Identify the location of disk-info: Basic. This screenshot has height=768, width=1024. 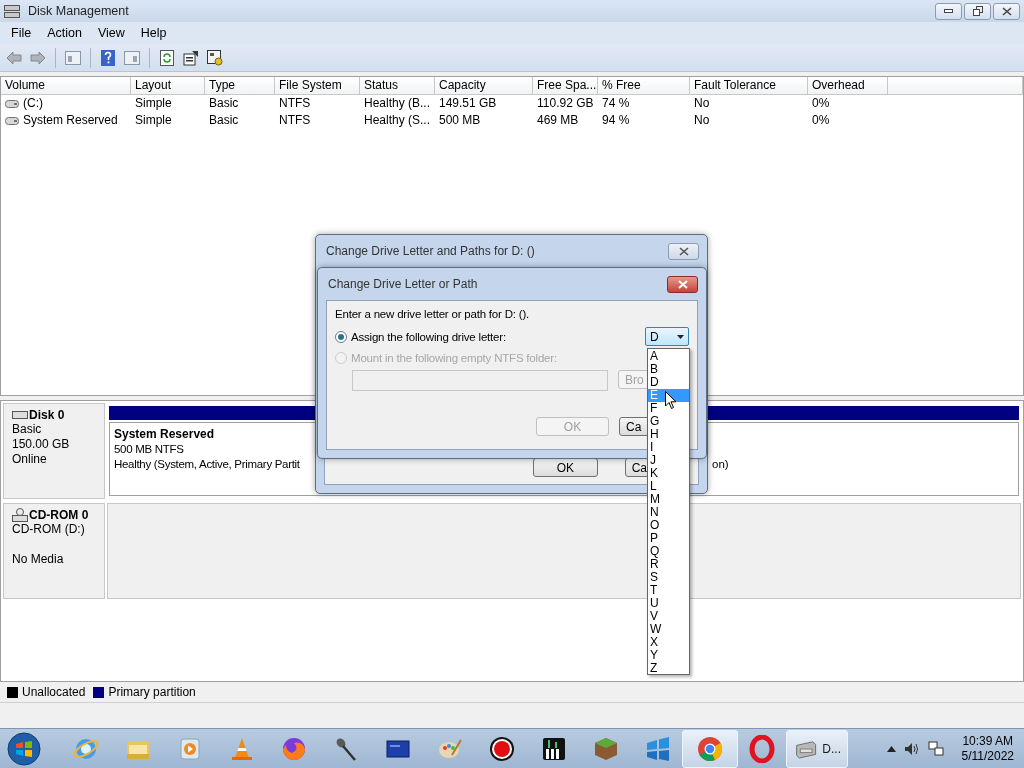
(27, 429).